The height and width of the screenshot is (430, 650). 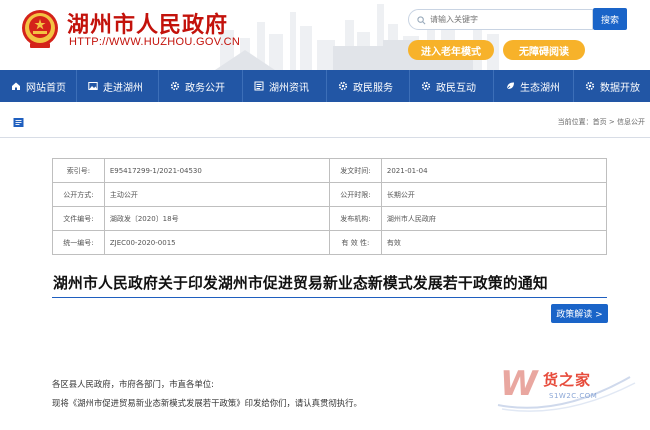 I want to click on document-title: 湖州市人民政府关于印发湖州市促进贸易新业态新模式发展若干政策的通知, so click(x=300, y=283).